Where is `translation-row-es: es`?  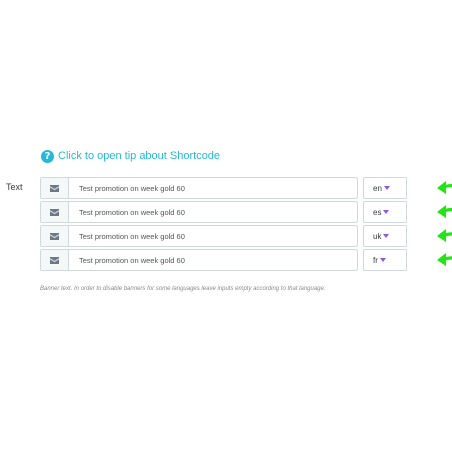 translation-row-es: es is located at coordinates (246, 212).